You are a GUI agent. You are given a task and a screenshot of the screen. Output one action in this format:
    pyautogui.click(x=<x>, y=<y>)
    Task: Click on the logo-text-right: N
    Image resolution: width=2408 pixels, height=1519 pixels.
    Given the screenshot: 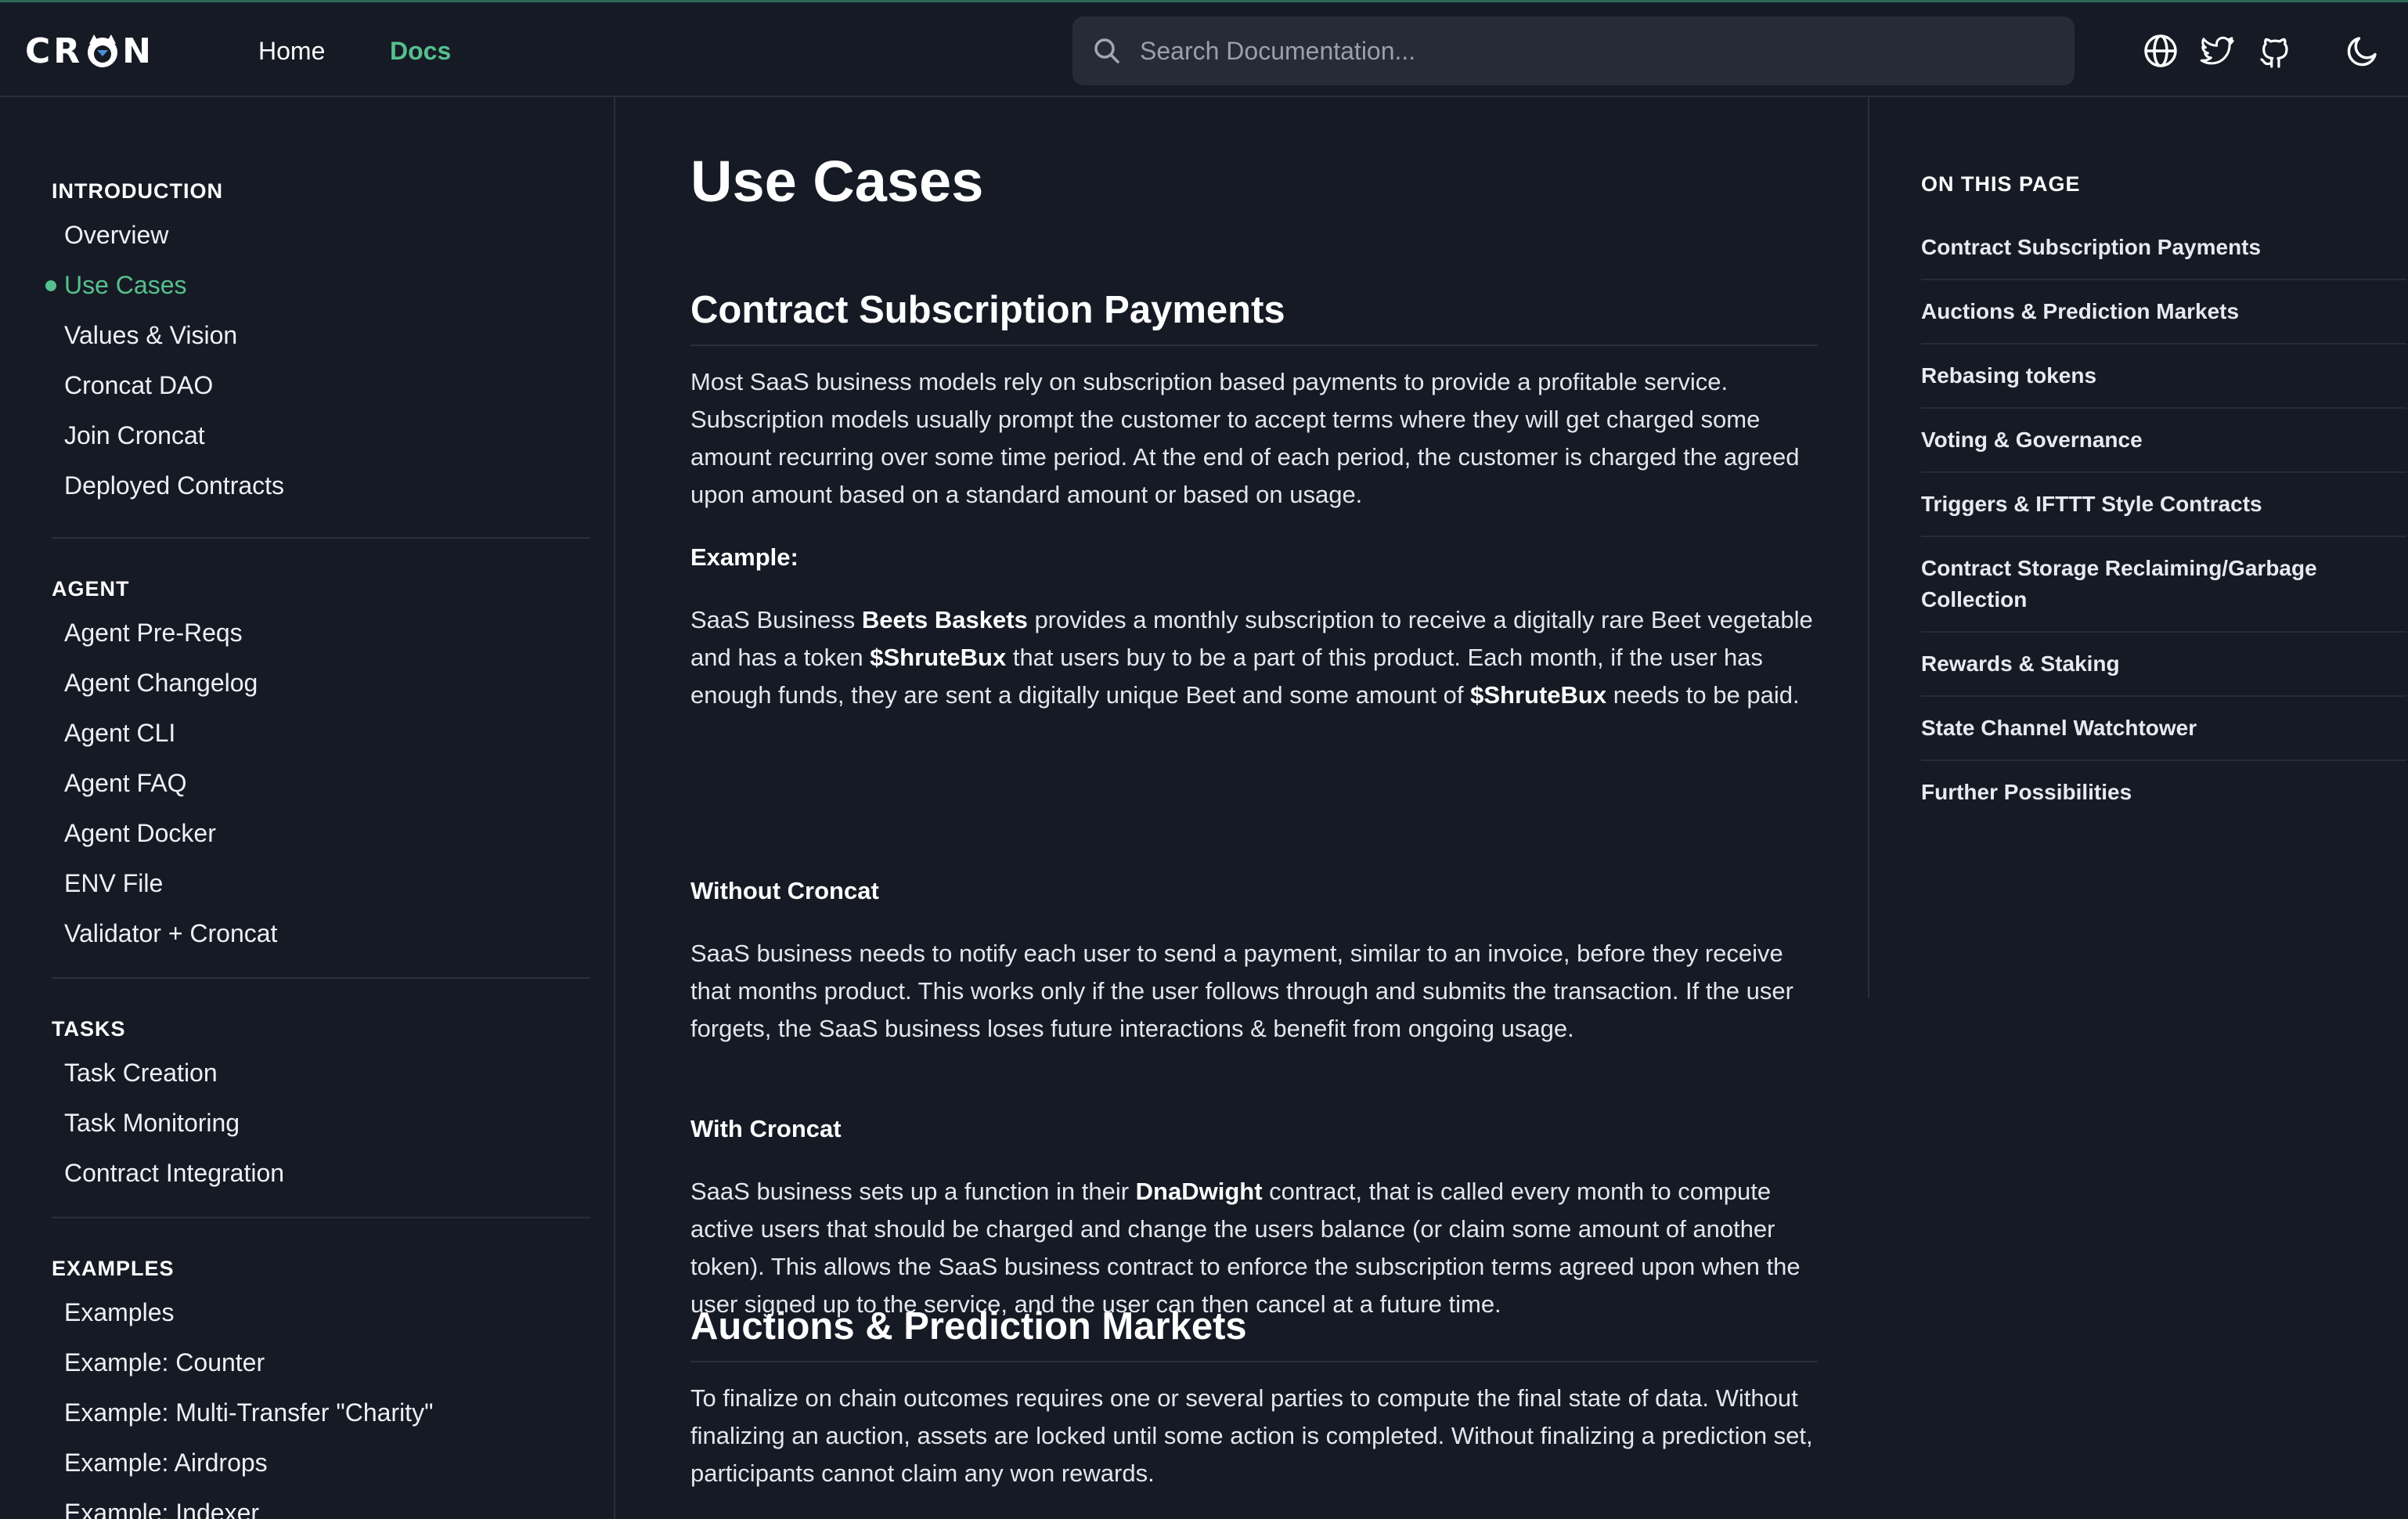 What is the action you would take?
    pyautogui.click(x=138, y=51)
    